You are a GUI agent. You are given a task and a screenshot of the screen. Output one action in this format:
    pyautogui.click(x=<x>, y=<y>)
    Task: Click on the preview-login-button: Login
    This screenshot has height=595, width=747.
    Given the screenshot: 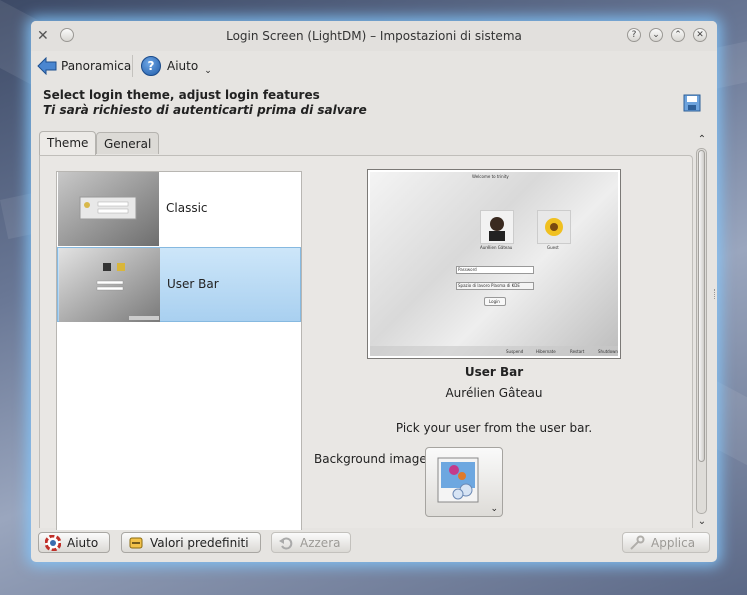 What is the action you would take?
    pyautogui.click(x=495, y=301)
    